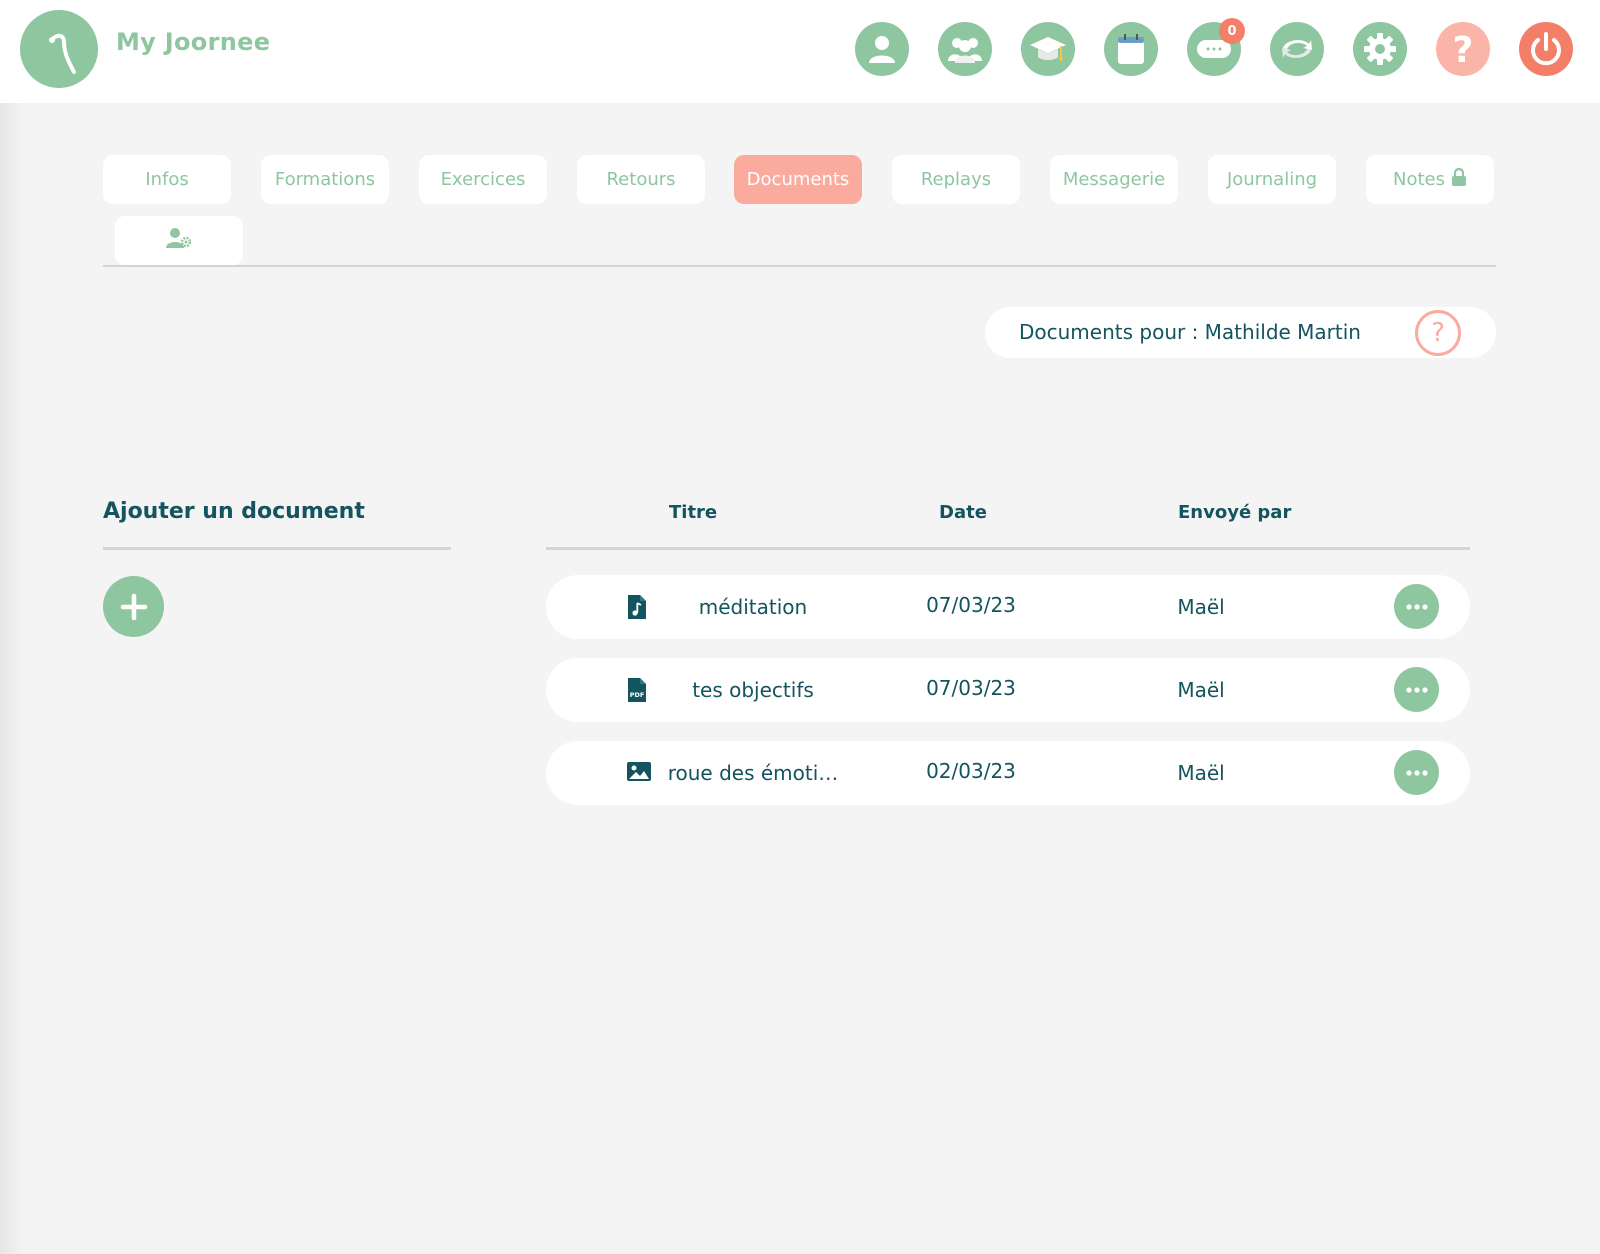 The width and height of the screenshot is (1600, 1254). What do you see at coordinates (882, 49) in the screenshot?
I see `profile-icon` at bounding box center [882, 49].